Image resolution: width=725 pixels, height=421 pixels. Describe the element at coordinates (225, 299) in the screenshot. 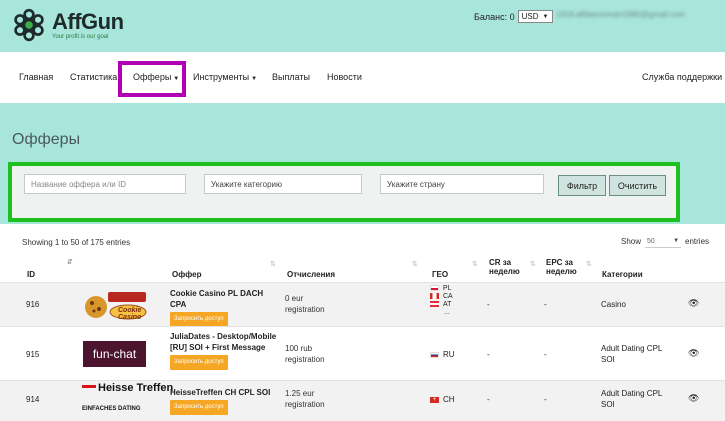

I see `offer-name: Cookie Casino PL DACH CPA` at that location.